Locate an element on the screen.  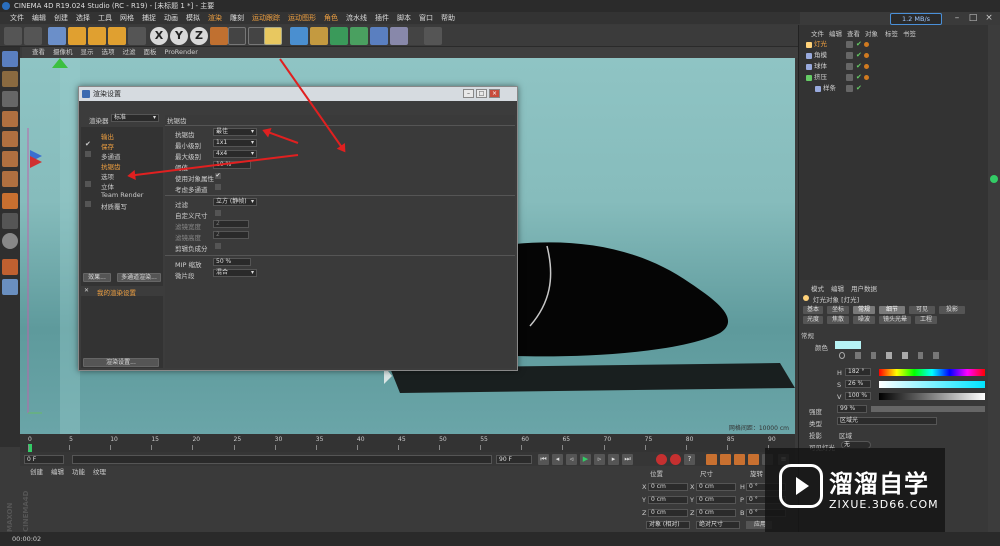
saturation-slider is located at coordinates (932, 384).